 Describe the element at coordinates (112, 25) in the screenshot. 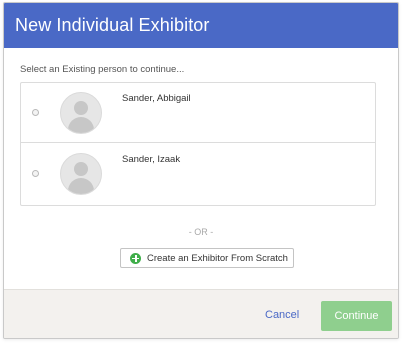

I see `dialog-title: New Individual Exhibitor` at that location.